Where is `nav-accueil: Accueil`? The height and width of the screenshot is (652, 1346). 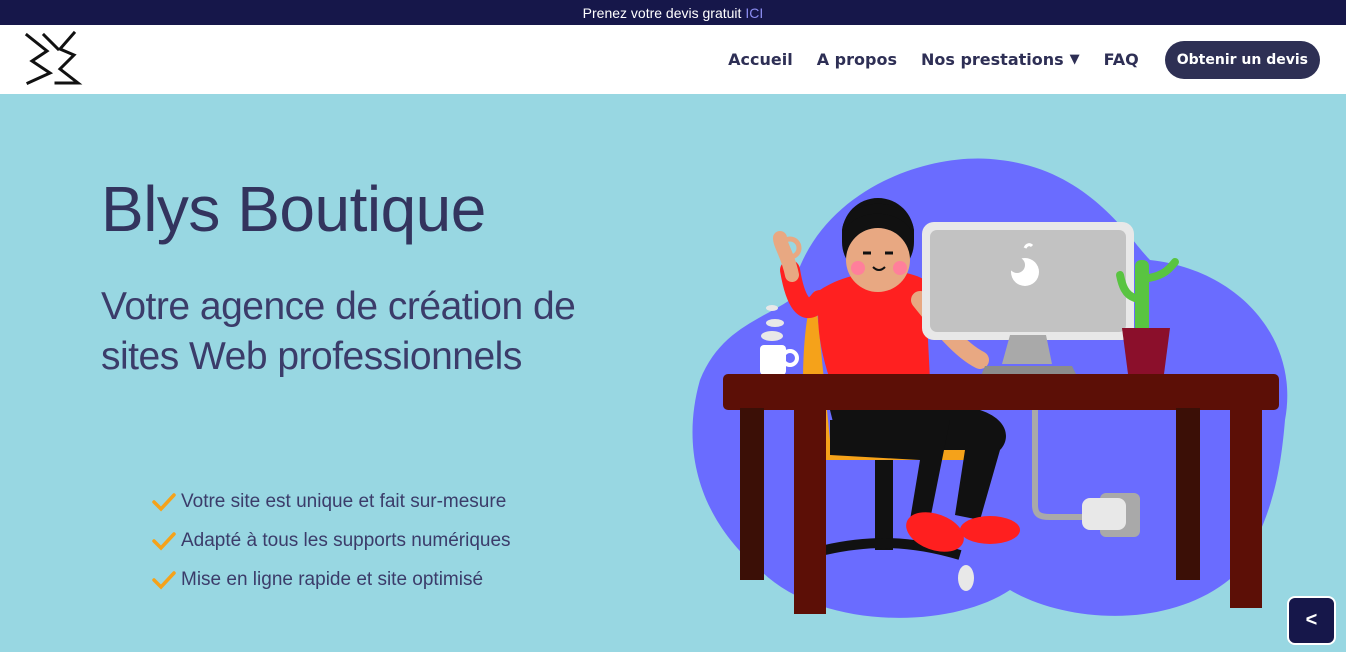 nav-accueil: Accueil is located at coordinates (760, 59).